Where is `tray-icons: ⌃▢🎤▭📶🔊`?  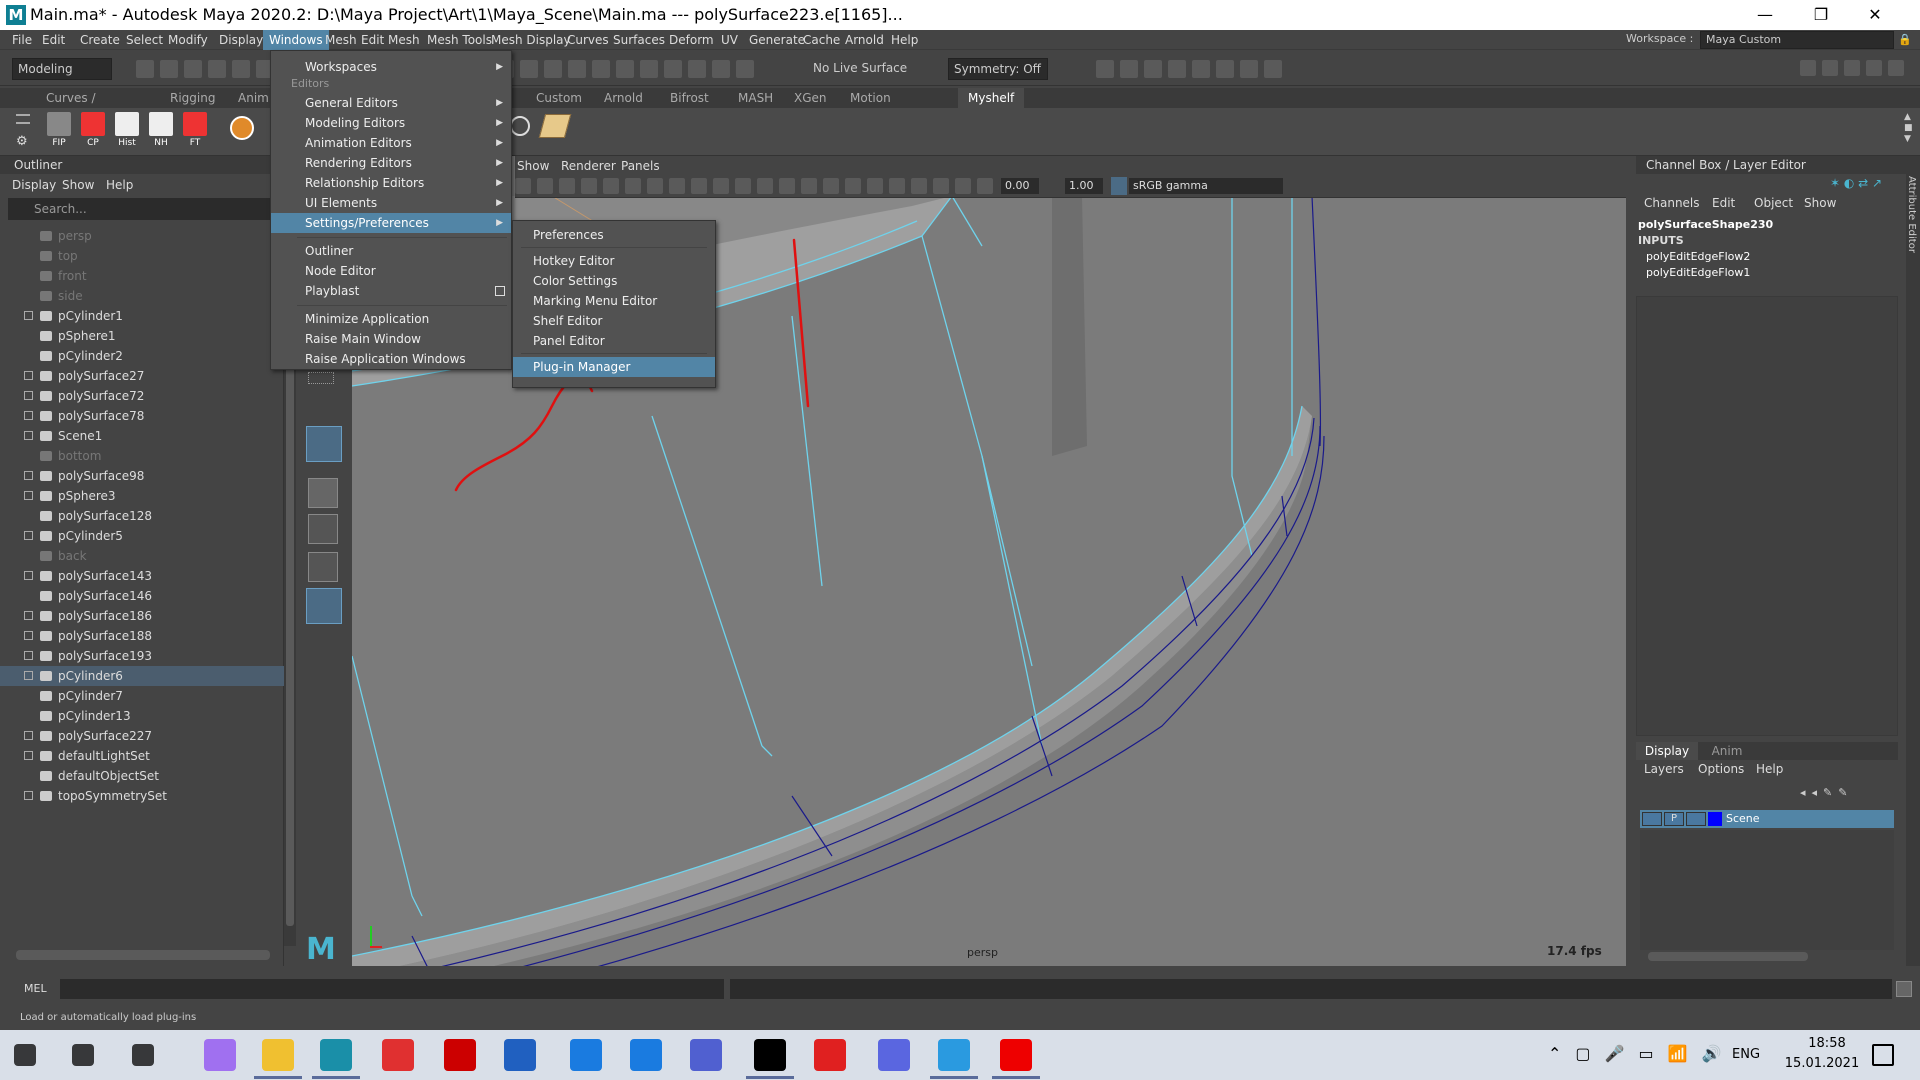 tray-icons: ⌃▢🎤▭📶🔊 is located at coordinates (1641, 1053).